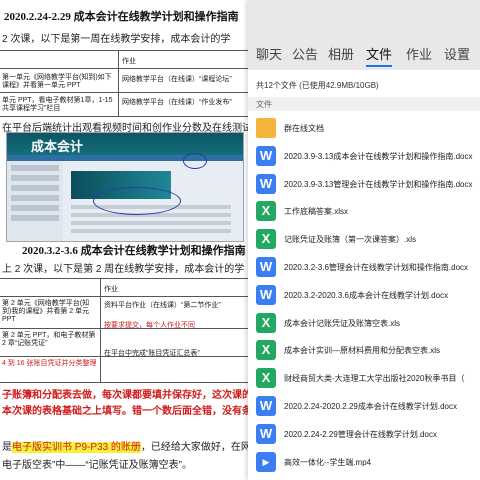 The height and width of the screenshot is (480, 480). Describe the element at coordinates (370, 406) in the screenshot. I see `file-name: 2020.2.24-2020.2.29成本会计在线教学计划.docx` at that location.